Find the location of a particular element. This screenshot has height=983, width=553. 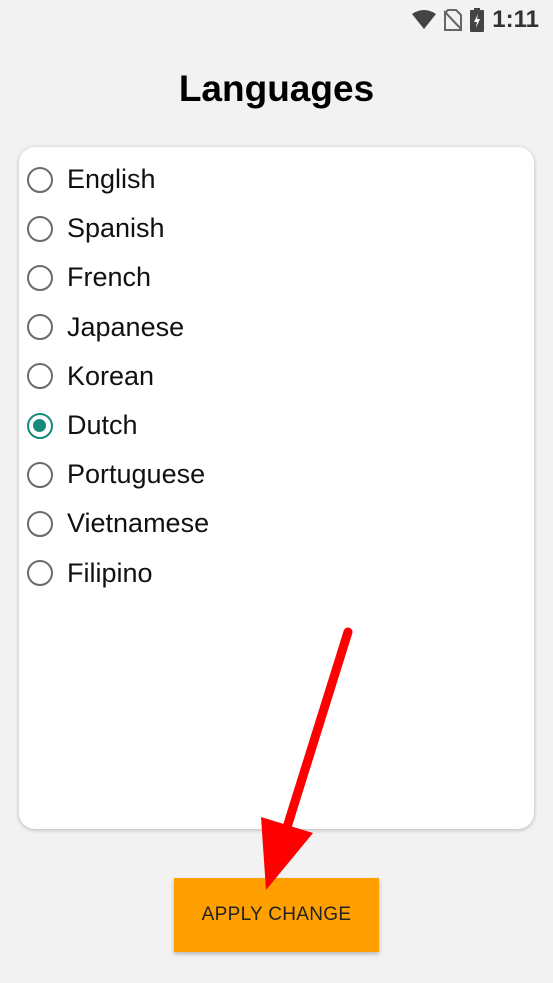

language-option-label: Portuguese is located at coordinates (136, 474).